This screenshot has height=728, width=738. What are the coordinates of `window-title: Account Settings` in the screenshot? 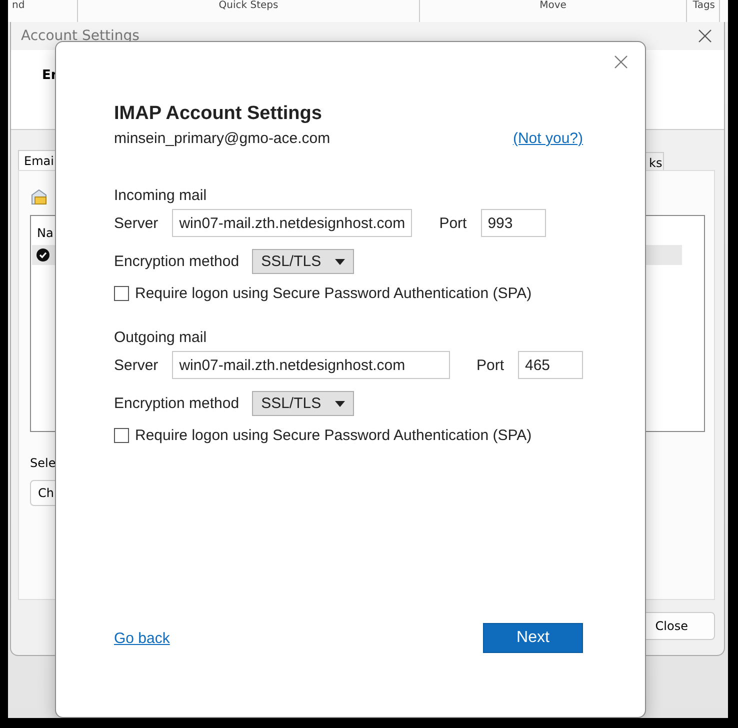 It's located at (80, 36).